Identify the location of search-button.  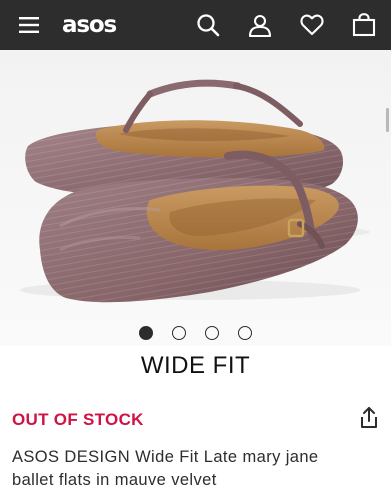
(208, 25).